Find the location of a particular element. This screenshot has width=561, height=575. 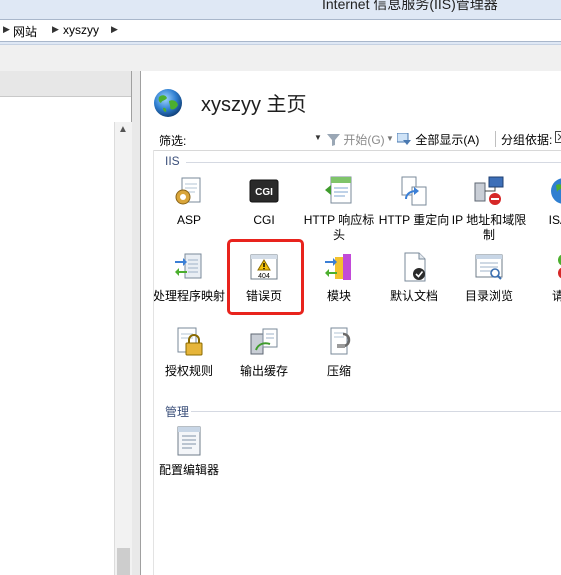

feature-tile-http-redirect: HTTP 重定向 is located at coordinates (414, 201).